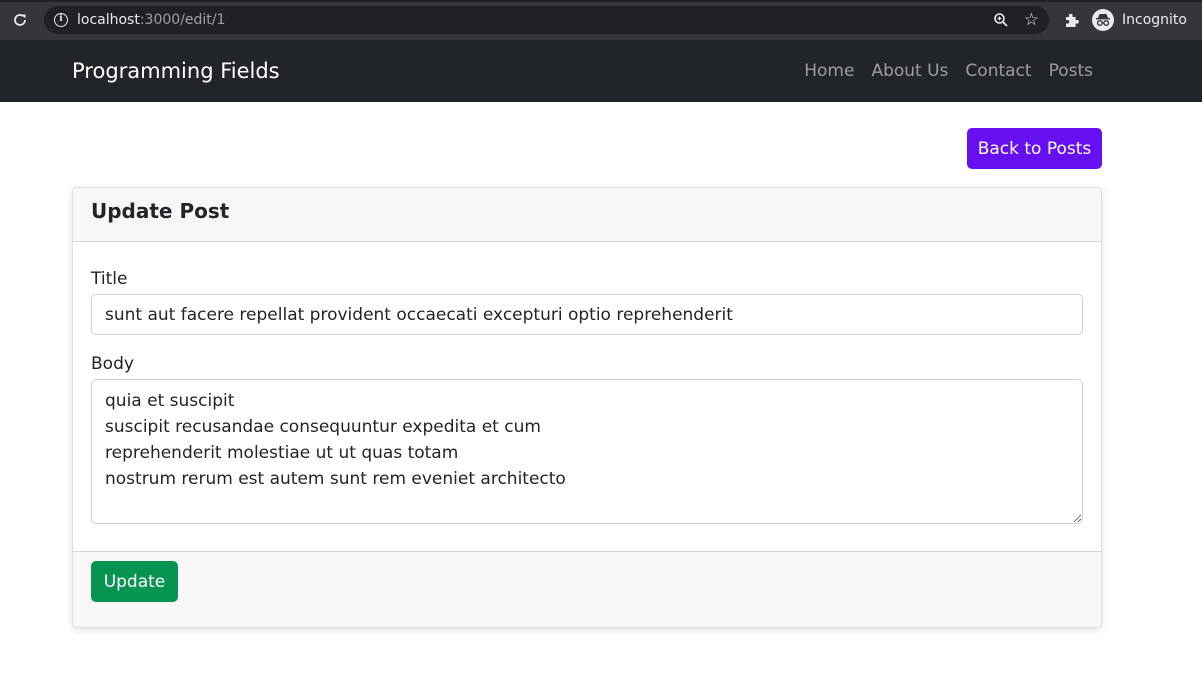  I want to click on browser-toolbar: i localhost:3000/edit/1 ☆ Incognito, so click(601, 20).